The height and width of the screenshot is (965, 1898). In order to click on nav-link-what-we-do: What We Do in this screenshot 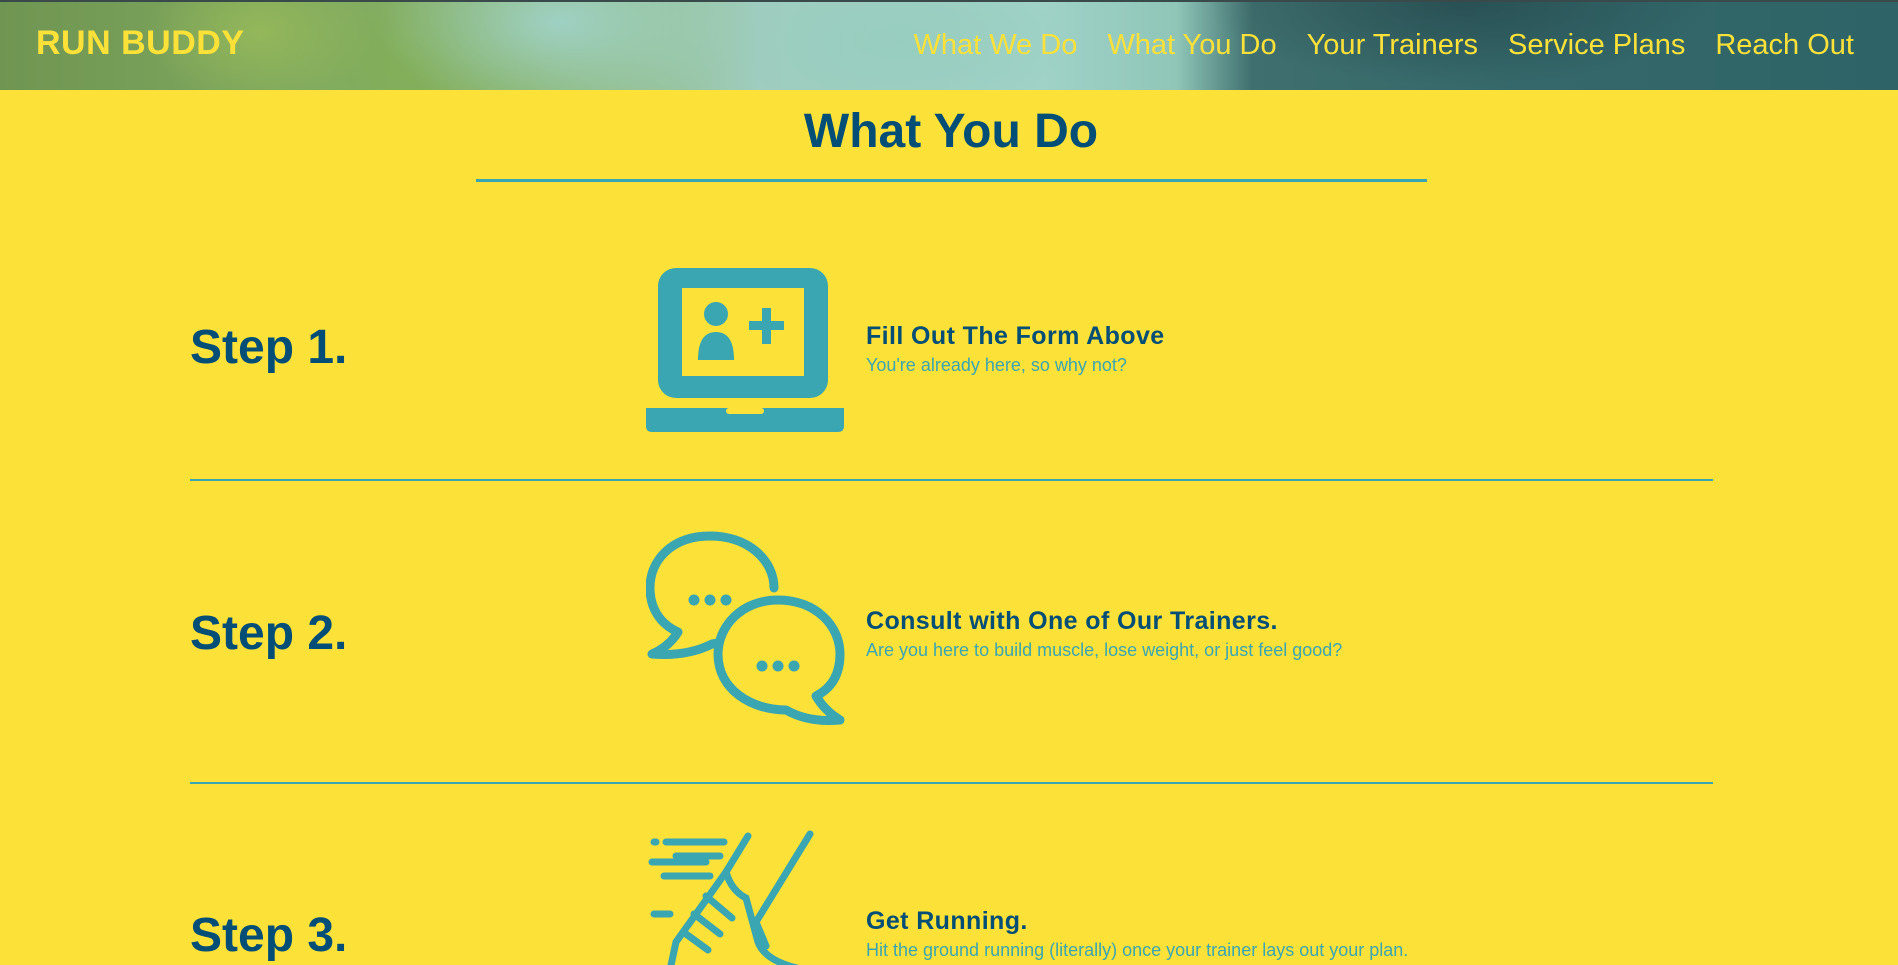, I will do `click(995, 45)`.